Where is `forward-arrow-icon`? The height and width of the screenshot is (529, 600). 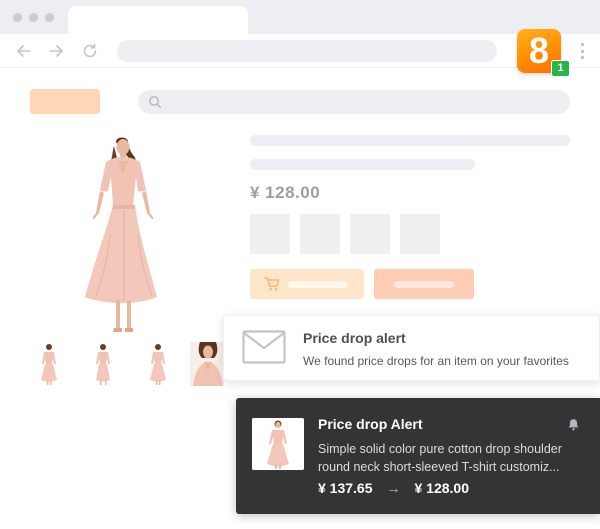
forward-arrow-icon is located at coordinates (56, 51).